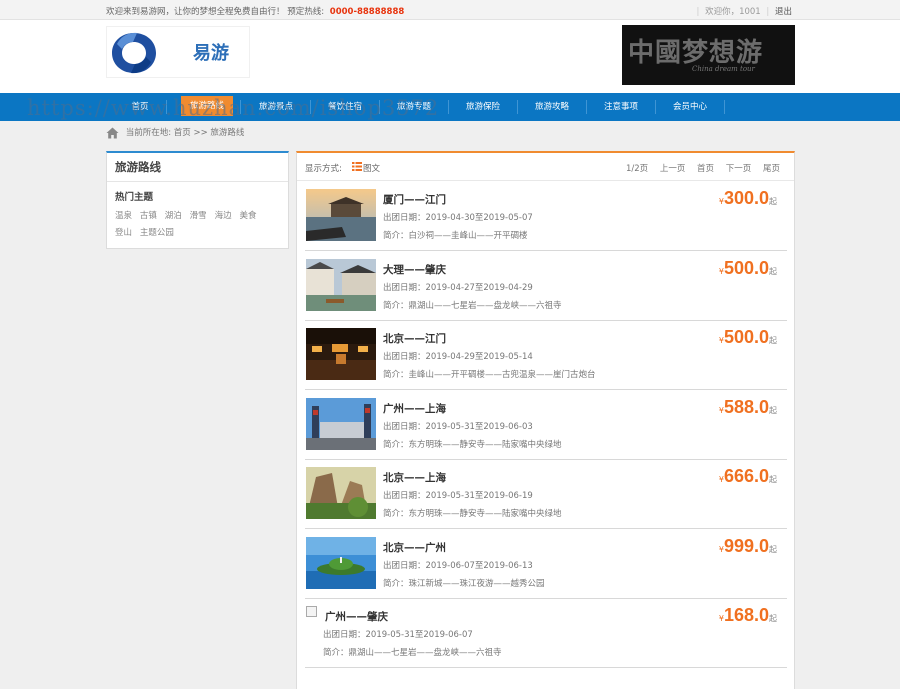 The image size is (900, 689). Describe the element at coordinates (198, 215) in the screenshot. I see `tag-skiing: 滑雪` at that location.